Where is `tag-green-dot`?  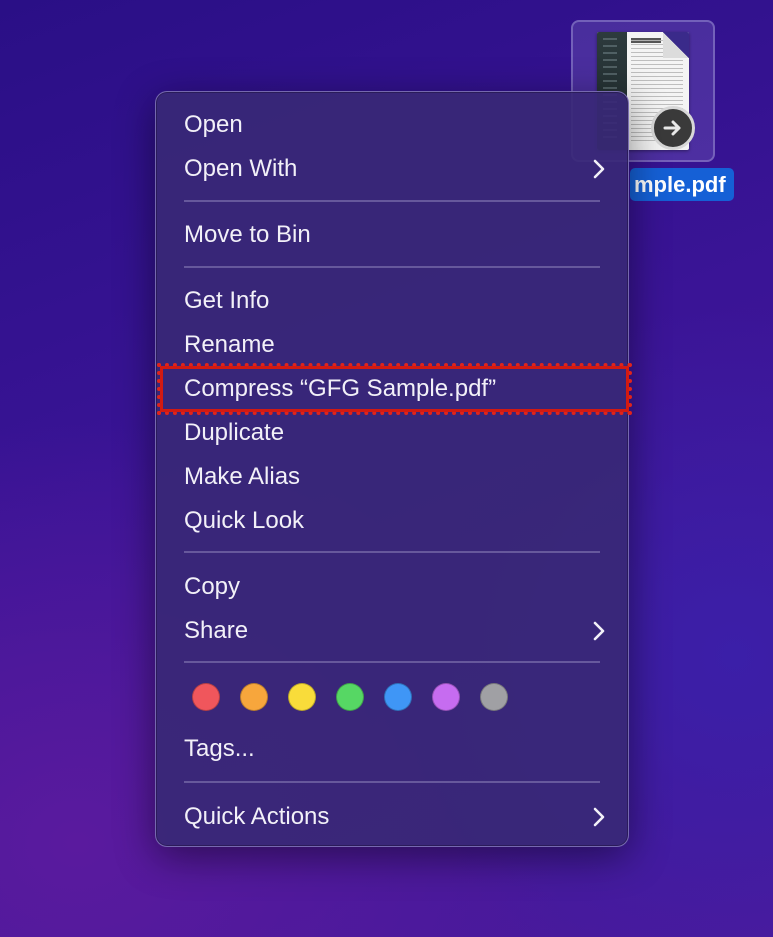 tag-green-dot is located at coordinates (350, 697).